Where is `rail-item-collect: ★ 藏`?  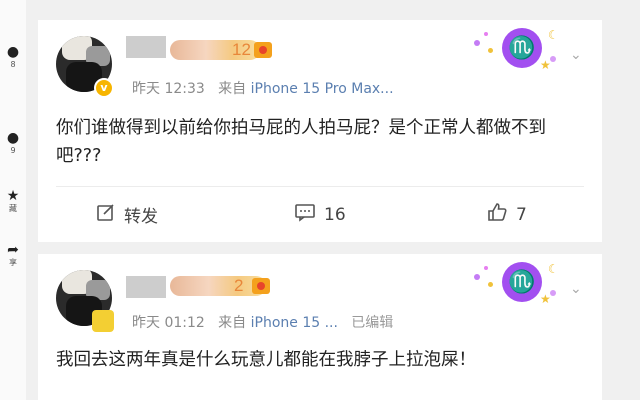 rail-item-collect: ★ 藏 is located at coordinates (13, 201).